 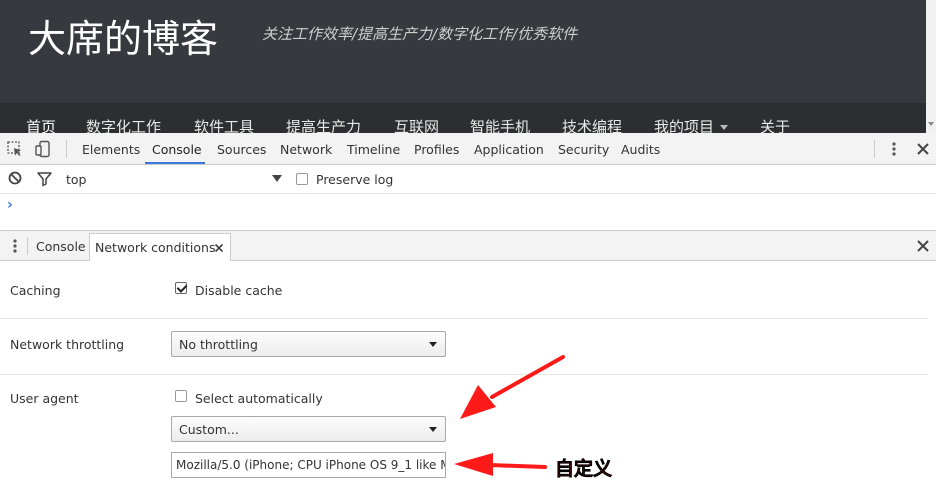 What do you see at coordinates (373, 149) in the screenshot?
I see `tab-timeline: Timeline` at bounding box center [373, 149].